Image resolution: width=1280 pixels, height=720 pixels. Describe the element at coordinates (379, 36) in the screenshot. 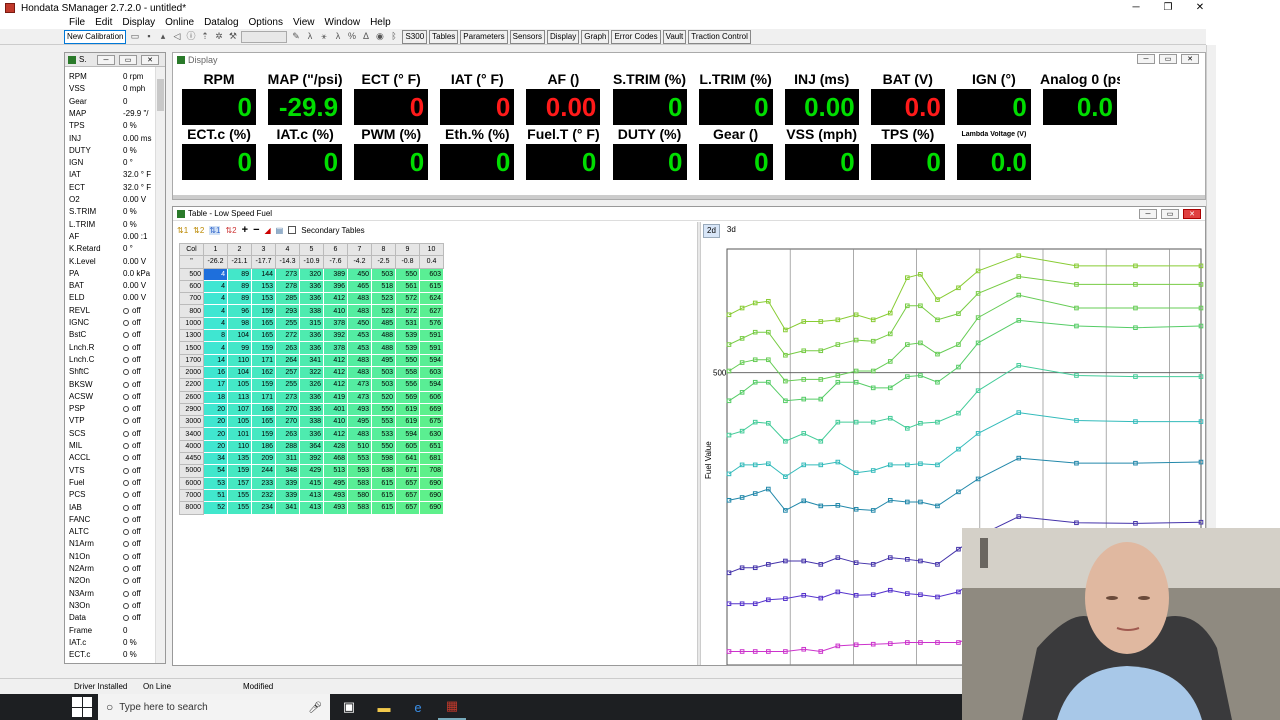

I see `globe-icon: ◉` at that location.